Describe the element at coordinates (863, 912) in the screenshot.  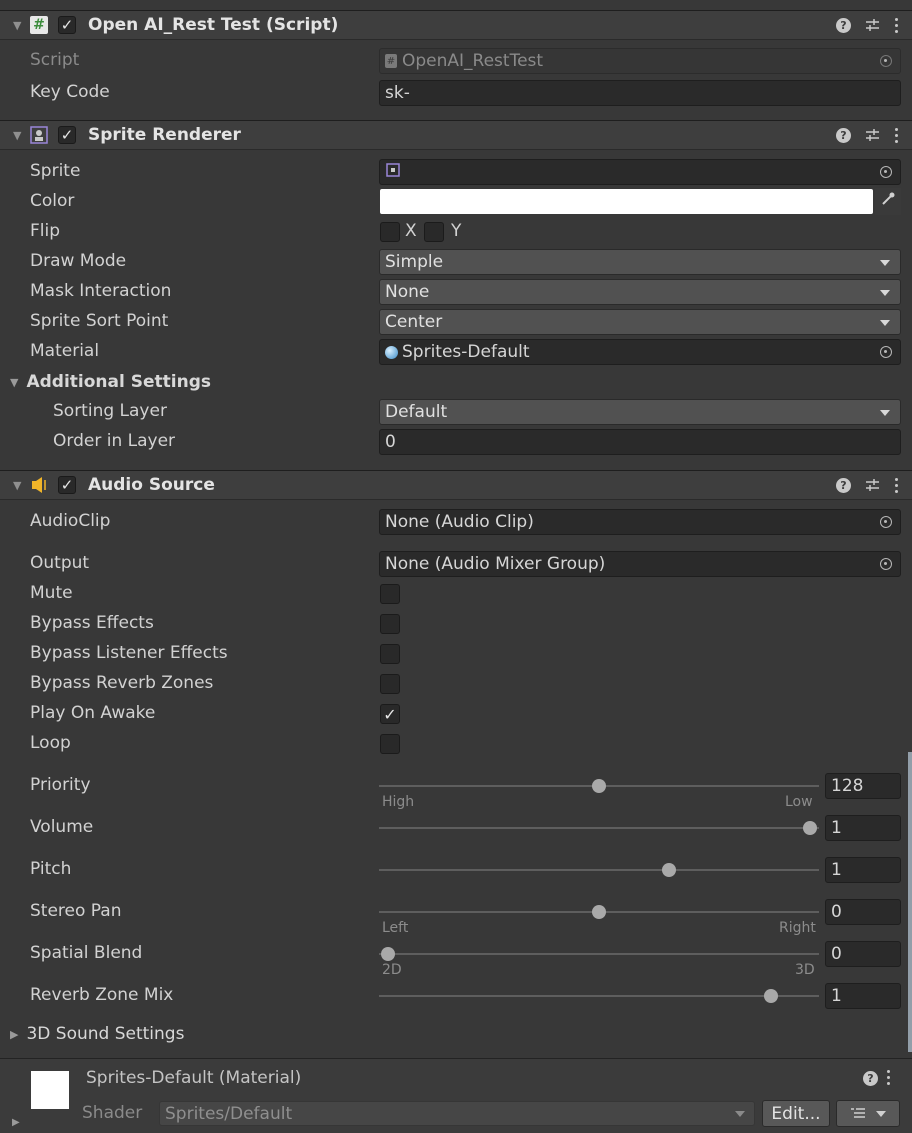
I see `stereo-pan-input: 0` at that location.